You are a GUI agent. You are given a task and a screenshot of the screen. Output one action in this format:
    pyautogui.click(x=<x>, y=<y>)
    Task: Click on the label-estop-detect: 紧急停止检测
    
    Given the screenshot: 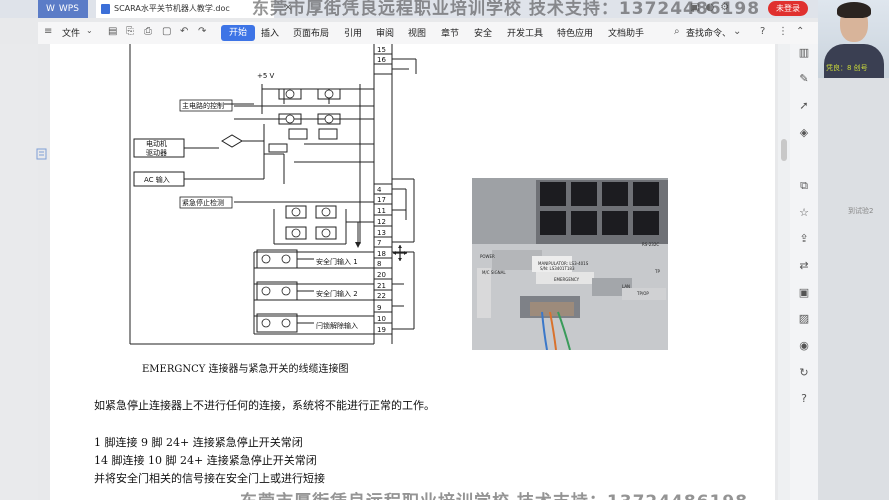 What is the action you would take?
    pyautogui.click(x=203, y=202)
    